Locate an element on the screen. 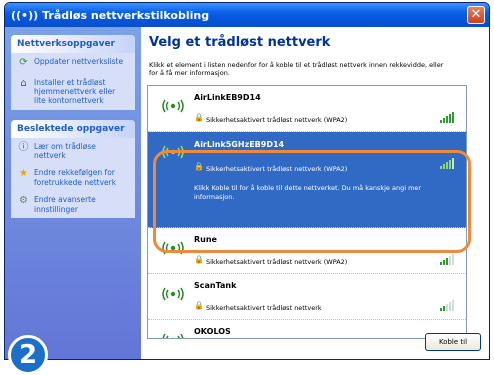 The width and height of the screenshot is (494, 375). refresh-label: Oppdater nettverksliste is located at coordinates (79, 61).